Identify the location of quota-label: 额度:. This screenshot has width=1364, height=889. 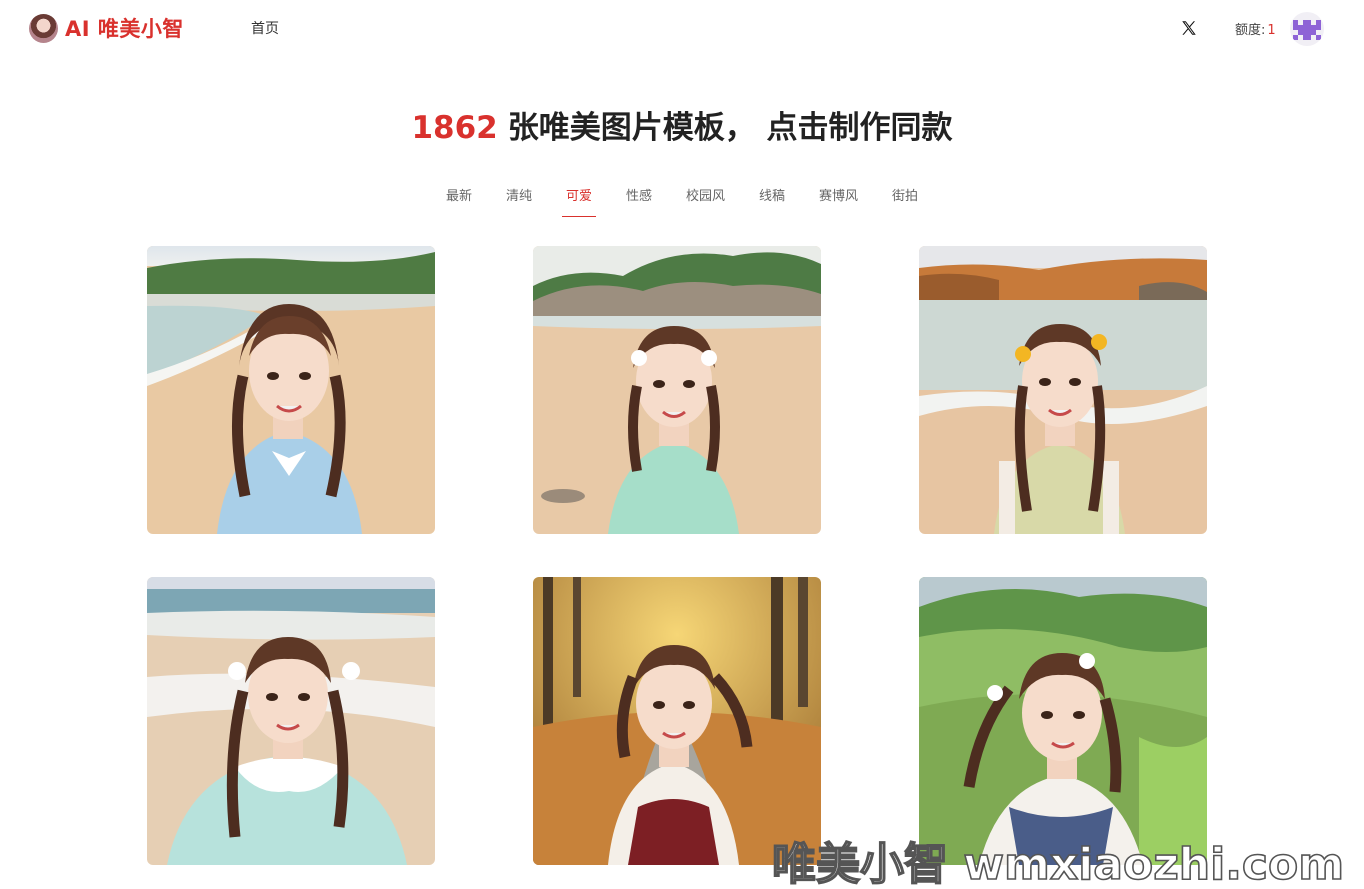
(1250, 30).